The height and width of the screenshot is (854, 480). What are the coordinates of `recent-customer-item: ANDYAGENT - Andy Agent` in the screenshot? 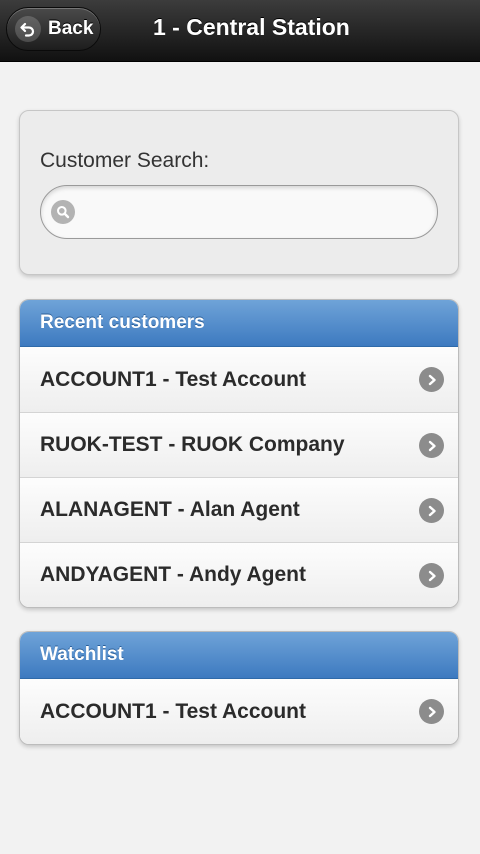 It's located at (239, 574).